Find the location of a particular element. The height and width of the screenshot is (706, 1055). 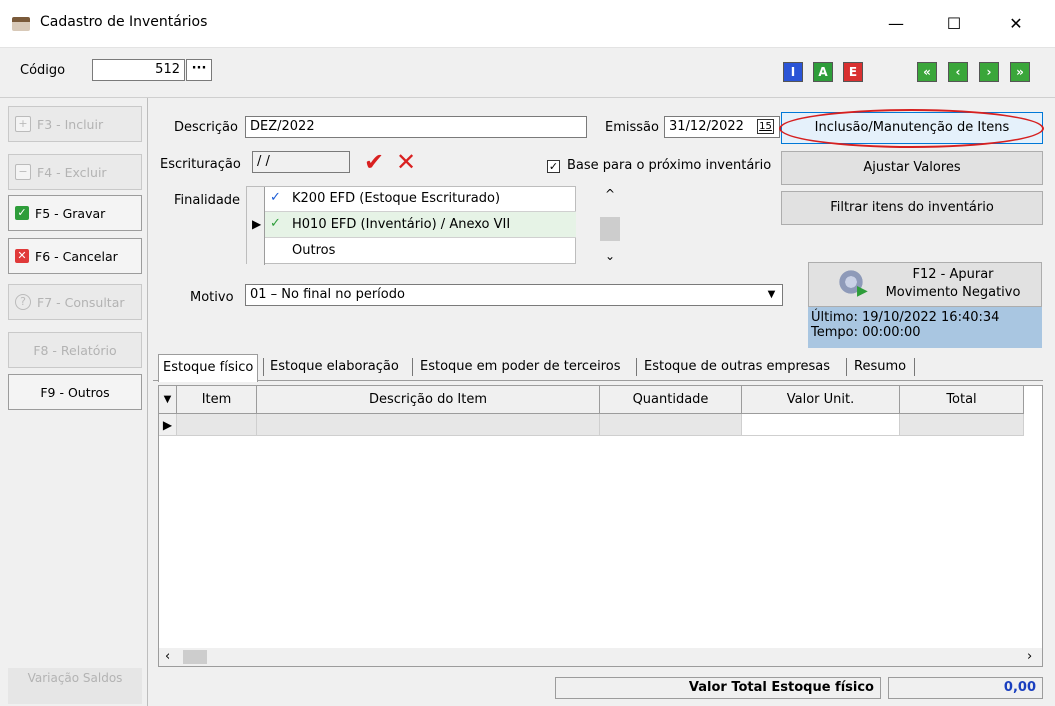

last-record-button: » is located at coordinates (1020, 72).